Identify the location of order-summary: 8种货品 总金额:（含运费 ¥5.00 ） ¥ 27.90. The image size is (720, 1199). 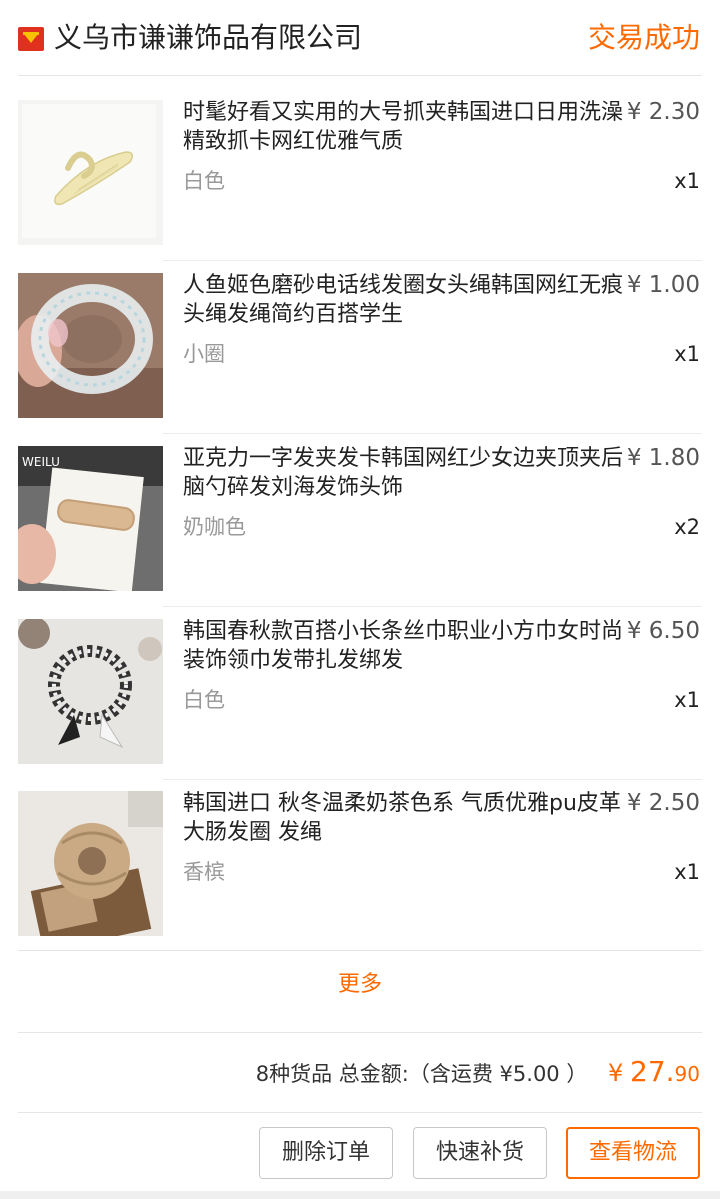
(478, 1073).